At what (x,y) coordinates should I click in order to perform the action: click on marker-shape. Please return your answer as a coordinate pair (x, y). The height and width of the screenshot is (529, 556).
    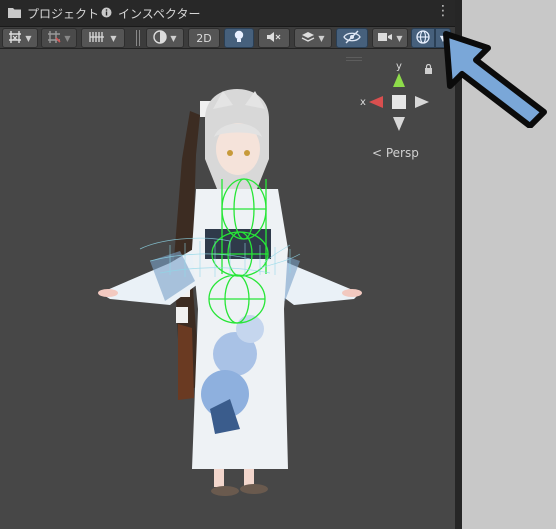
    Looking at the image, I should click on (182, 315).